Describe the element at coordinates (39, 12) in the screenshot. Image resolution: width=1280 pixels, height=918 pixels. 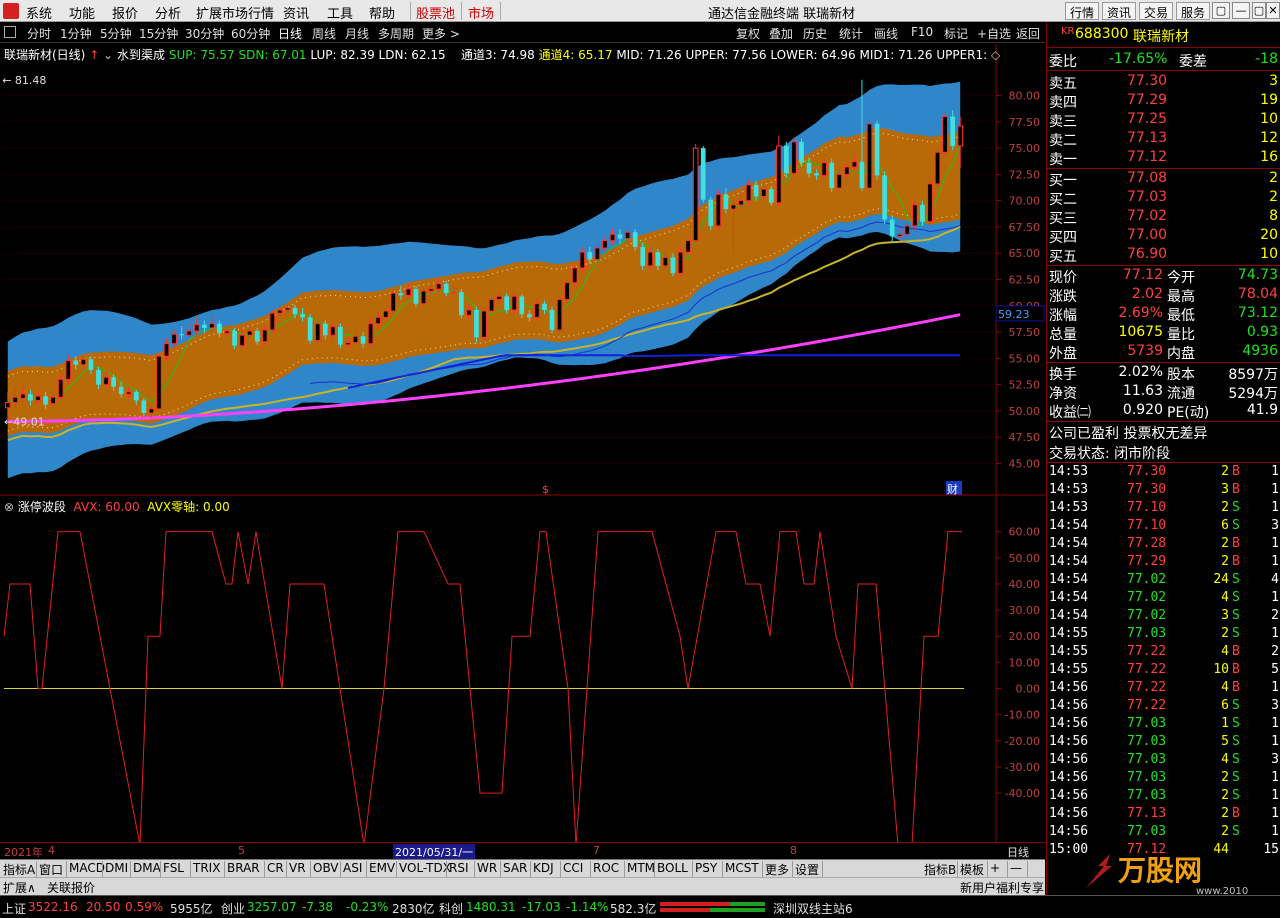
I see `menu-system: 系统` at that location.